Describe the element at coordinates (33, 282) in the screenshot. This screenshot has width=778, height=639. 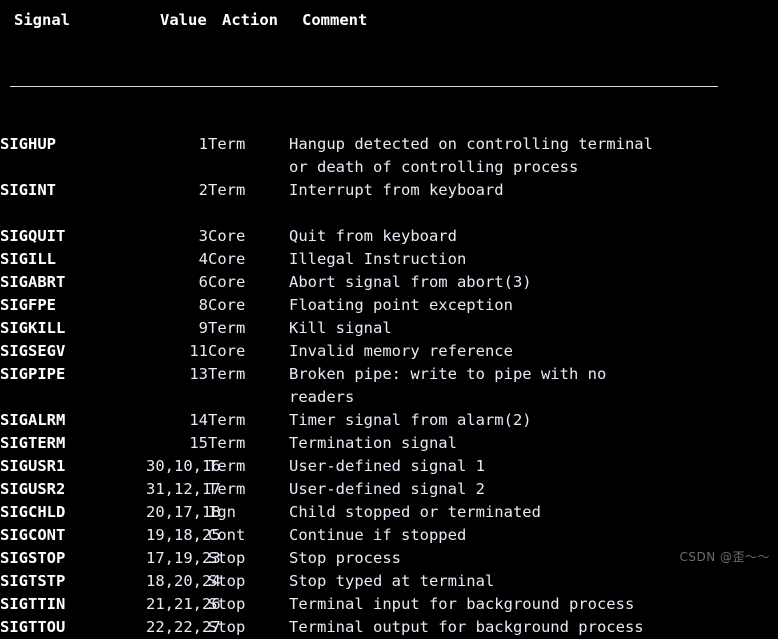
I see `signal-name: SIGABRT` at that location.